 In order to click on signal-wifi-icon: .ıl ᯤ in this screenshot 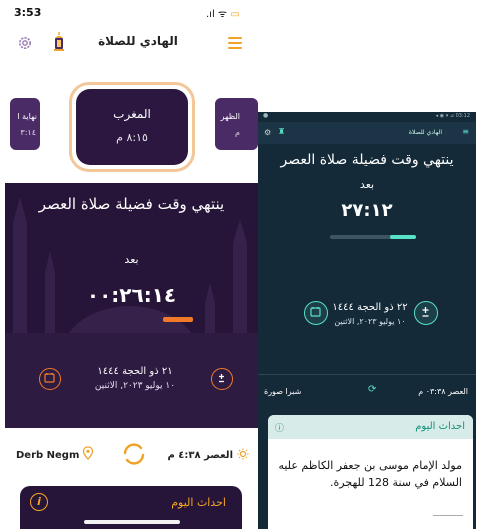, I will do `click(217, 14)`.